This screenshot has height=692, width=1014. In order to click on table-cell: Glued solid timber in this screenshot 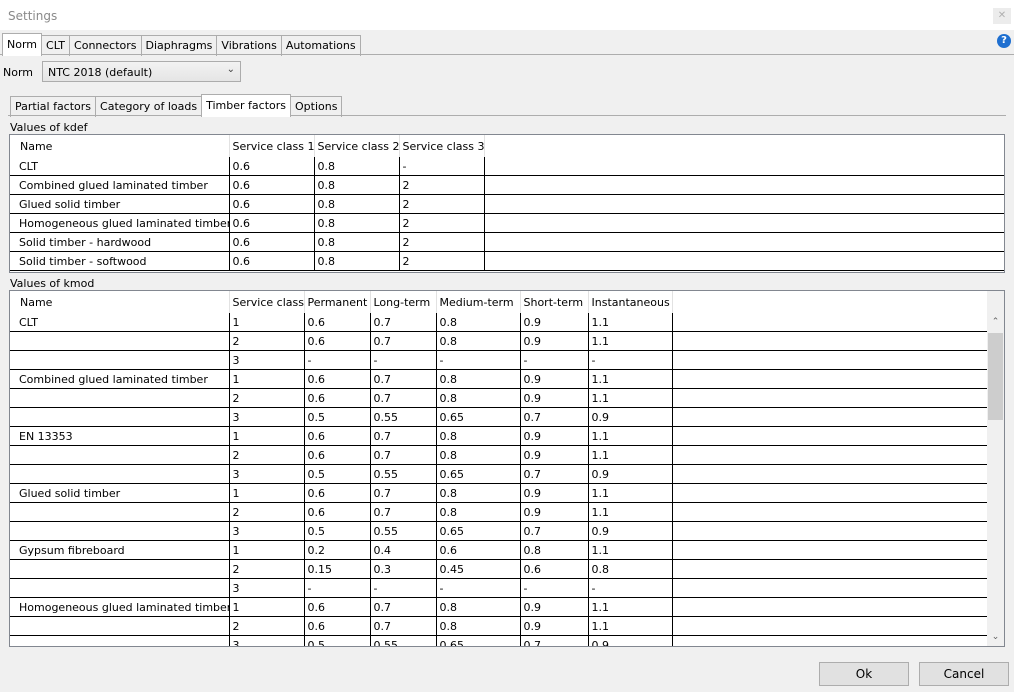, I will do `click(120, 204)`.